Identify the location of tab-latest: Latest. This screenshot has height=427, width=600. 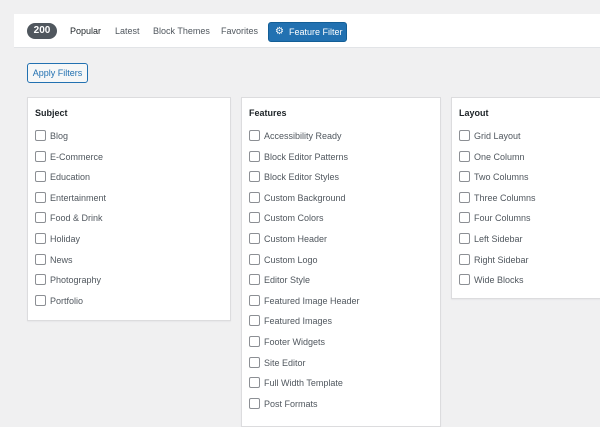
(127, 31).